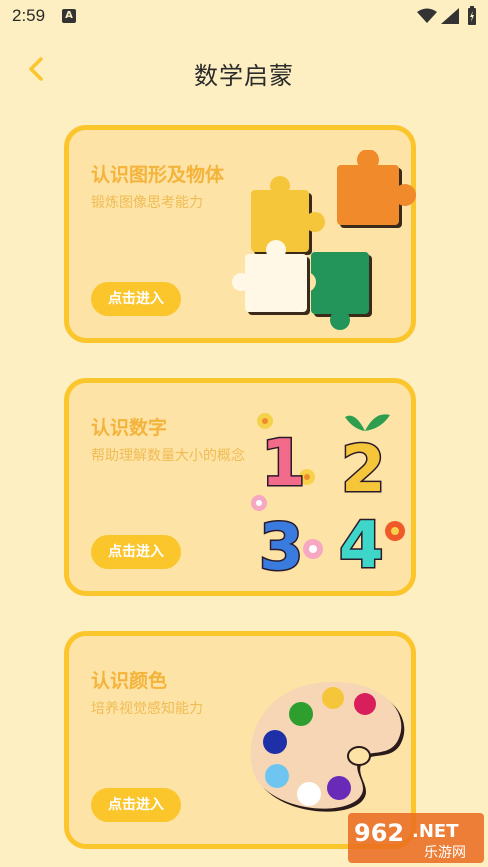  I want to click on status-time: 2:59, so click(29, 15).